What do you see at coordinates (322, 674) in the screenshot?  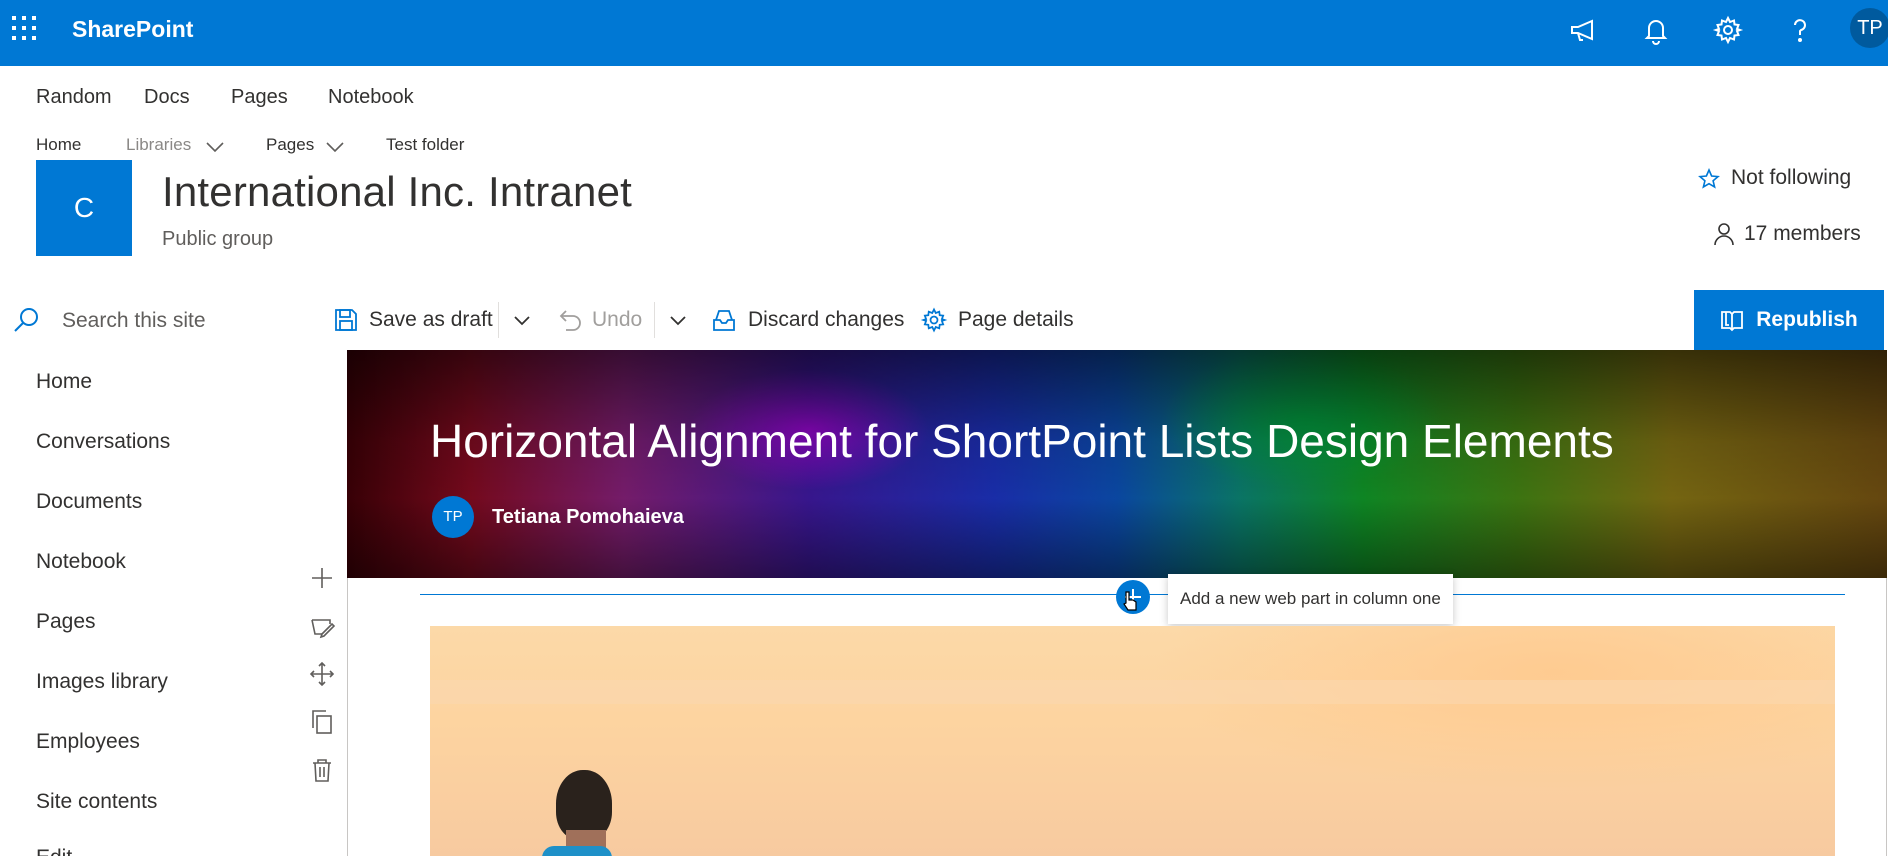 I see `move-icon` at bounding box center [322, 674].